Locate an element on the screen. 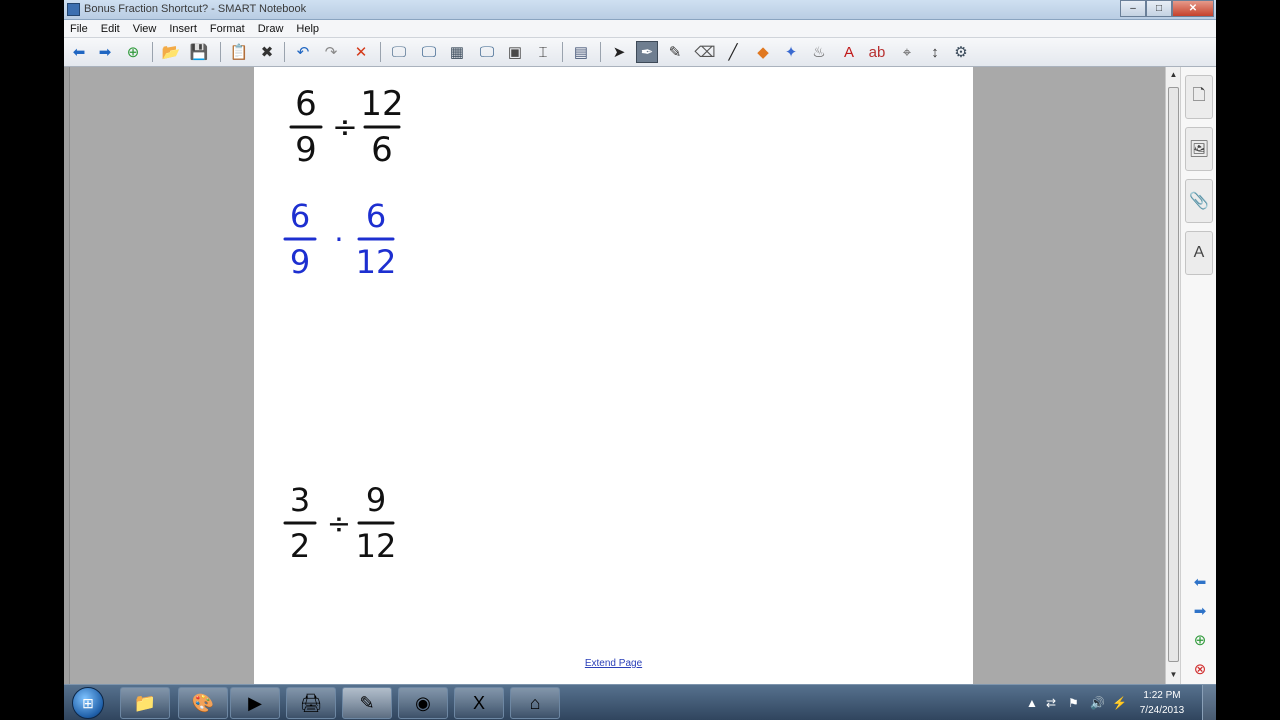 This screenshot has width=1280, height=720. extend-page-link: Extend Page is located at coordinates (613, 663).